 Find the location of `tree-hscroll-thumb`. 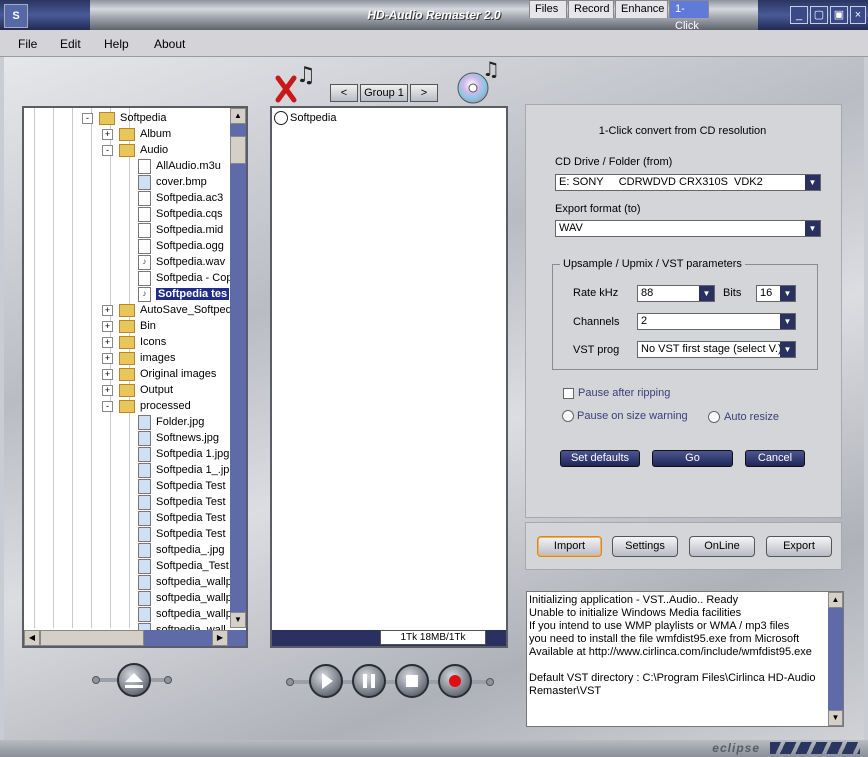

tree-hscroll-thumb is located at coordinates (92, 638).